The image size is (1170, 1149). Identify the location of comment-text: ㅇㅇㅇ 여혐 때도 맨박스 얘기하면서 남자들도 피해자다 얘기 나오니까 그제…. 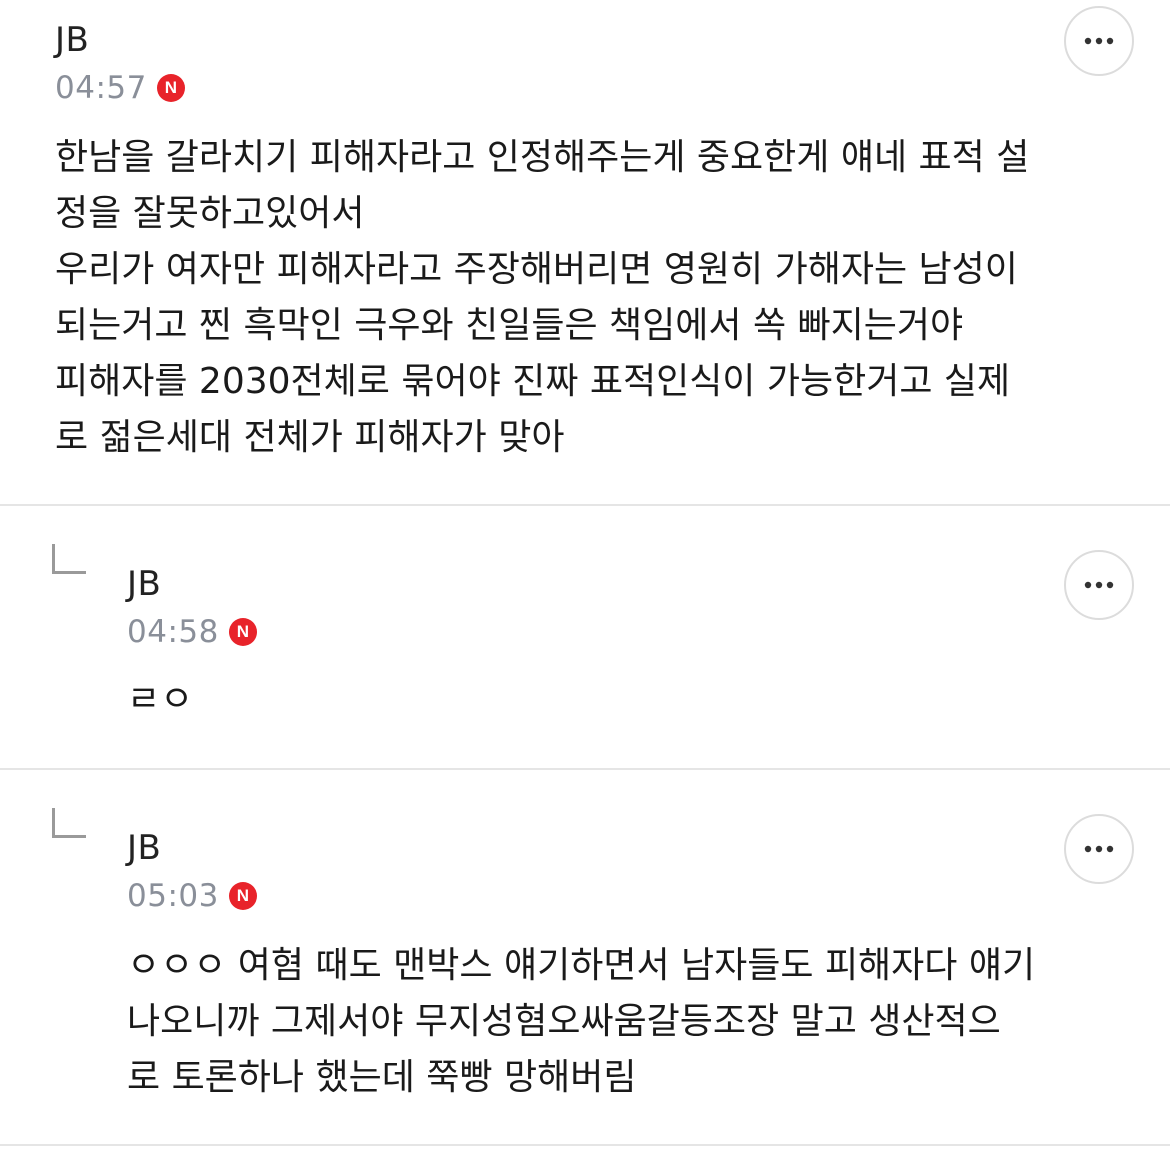
(581, 1021).